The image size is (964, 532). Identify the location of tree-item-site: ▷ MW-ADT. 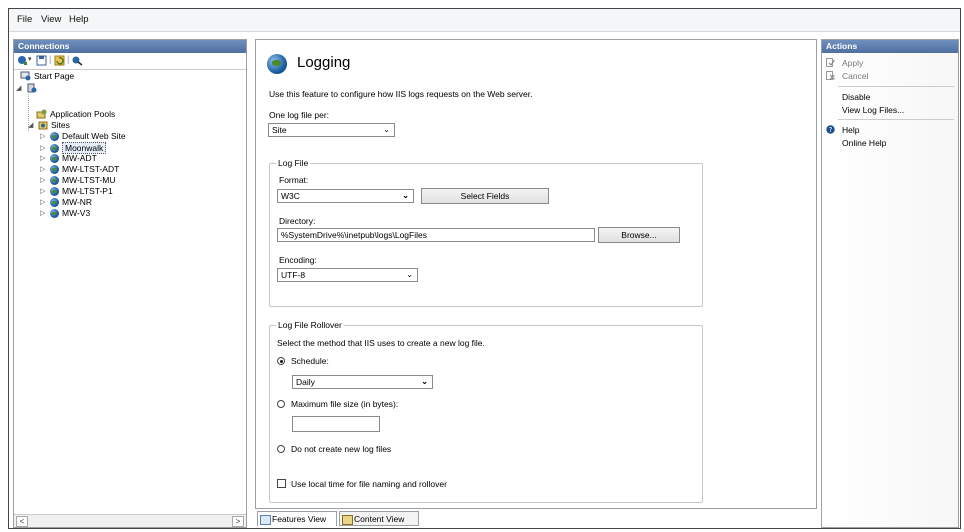
(68, 158).